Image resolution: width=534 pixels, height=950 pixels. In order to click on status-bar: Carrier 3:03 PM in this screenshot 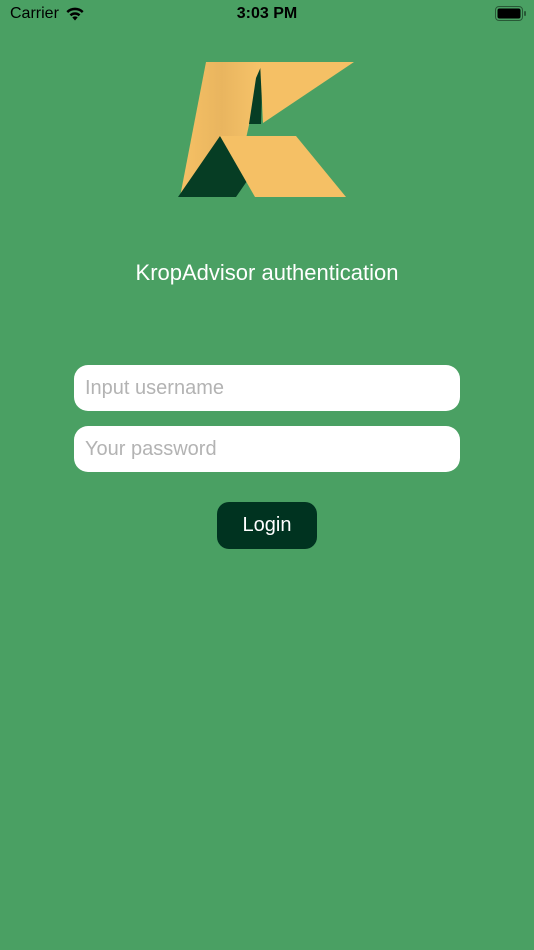, I will do `click(267, 14)`.